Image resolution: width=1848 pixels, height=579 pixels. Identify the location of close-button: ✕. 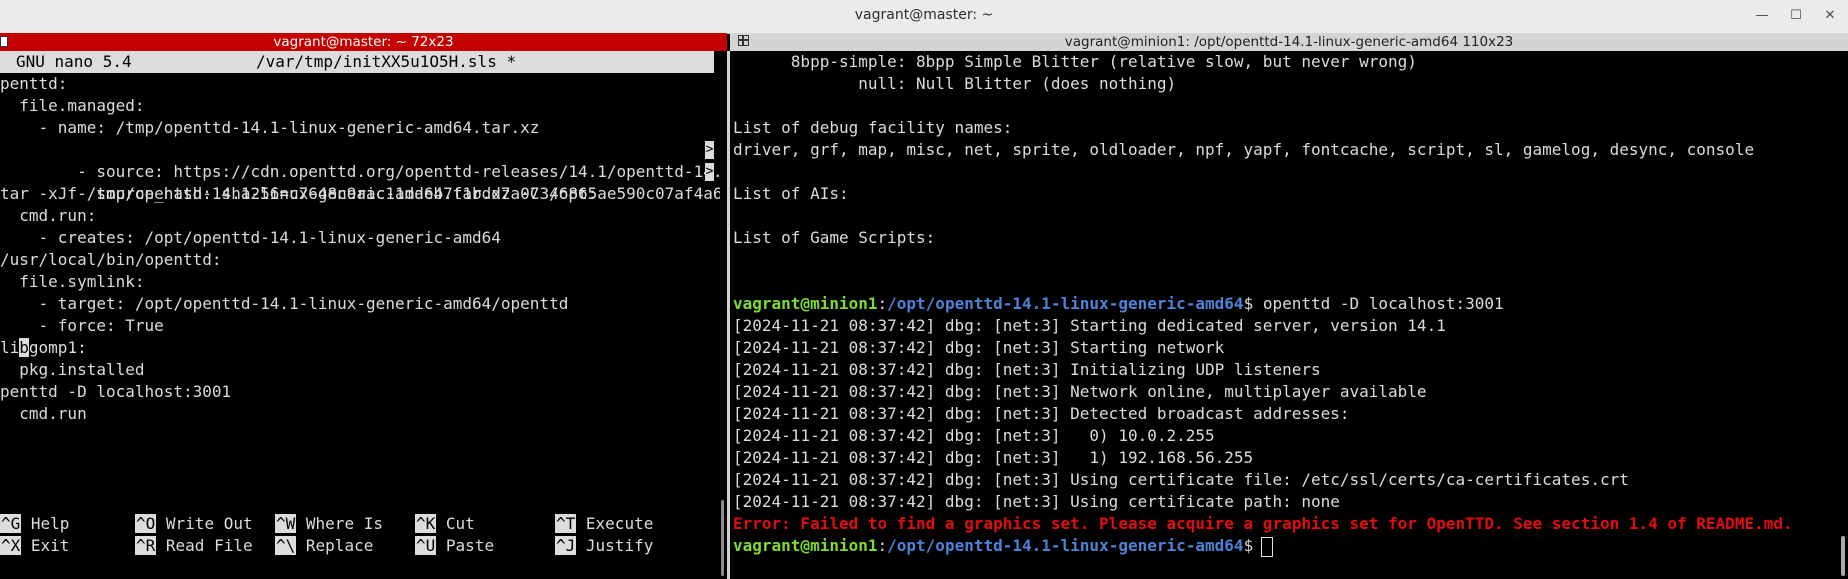
(1830, 15).